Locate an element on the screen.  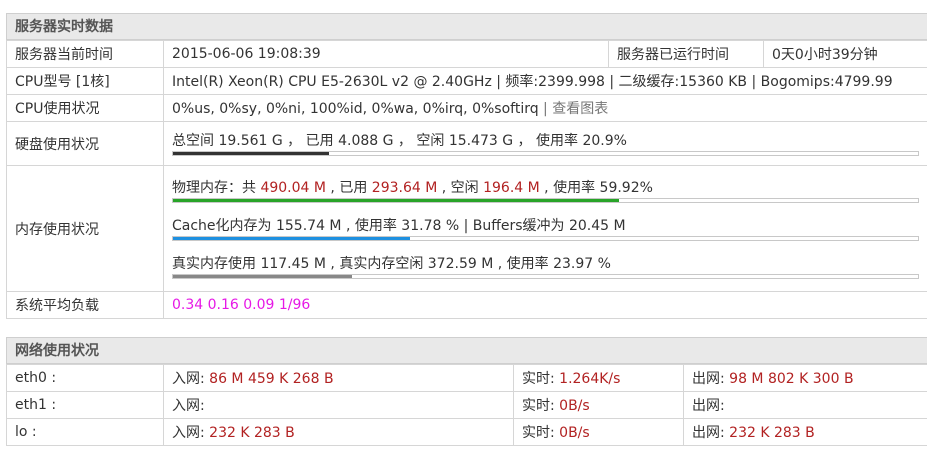
cache-memory-bar-fill is located at coordinates (291, 238).